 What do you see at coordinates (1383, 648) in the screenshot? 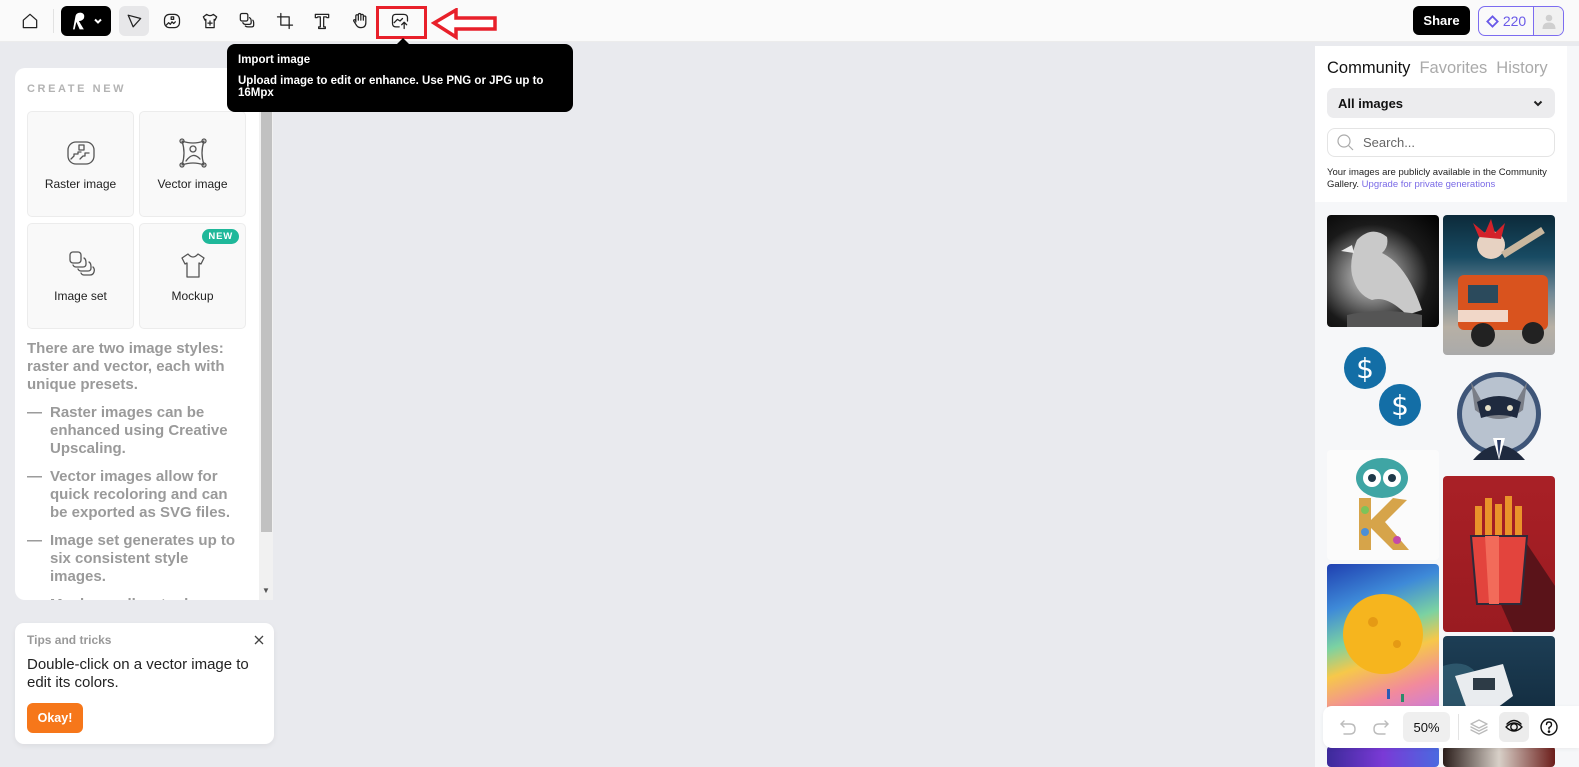
I see `planet-illustration-icon` at bounding box center [1383, 648].